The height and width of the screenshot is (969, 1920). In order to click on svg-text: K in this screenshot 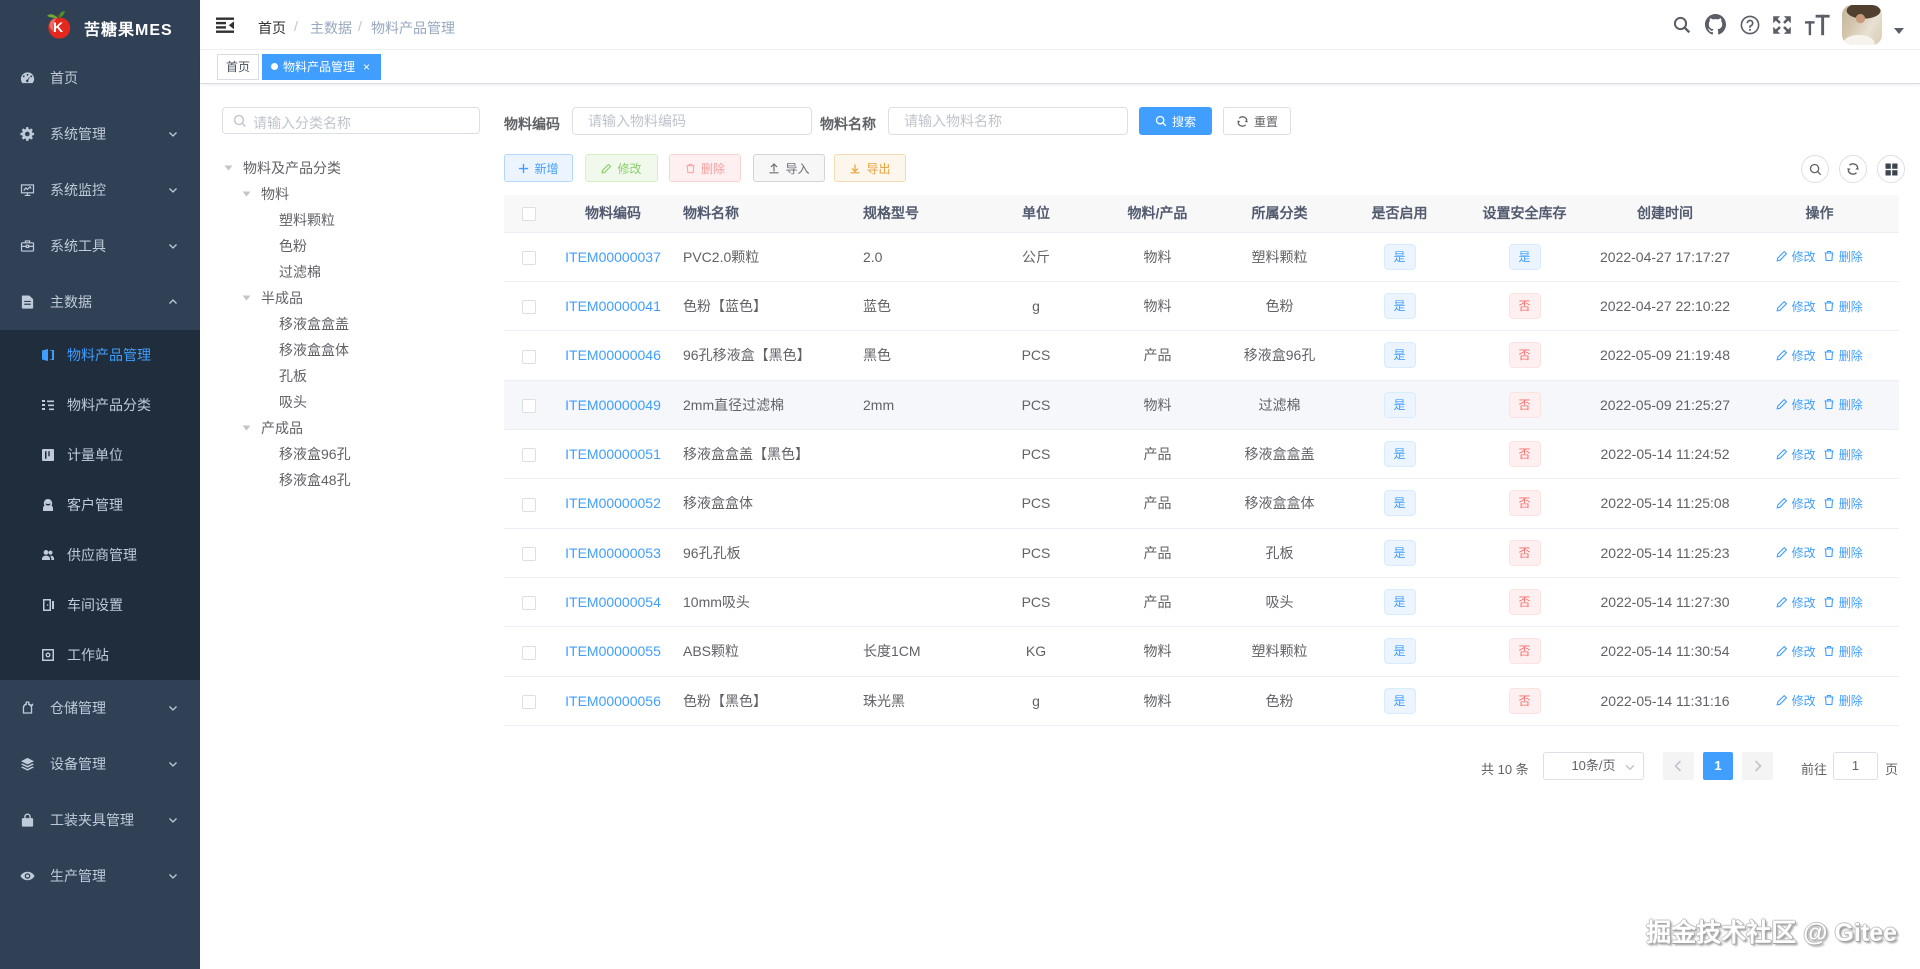, I will do `click(58, 27)`.